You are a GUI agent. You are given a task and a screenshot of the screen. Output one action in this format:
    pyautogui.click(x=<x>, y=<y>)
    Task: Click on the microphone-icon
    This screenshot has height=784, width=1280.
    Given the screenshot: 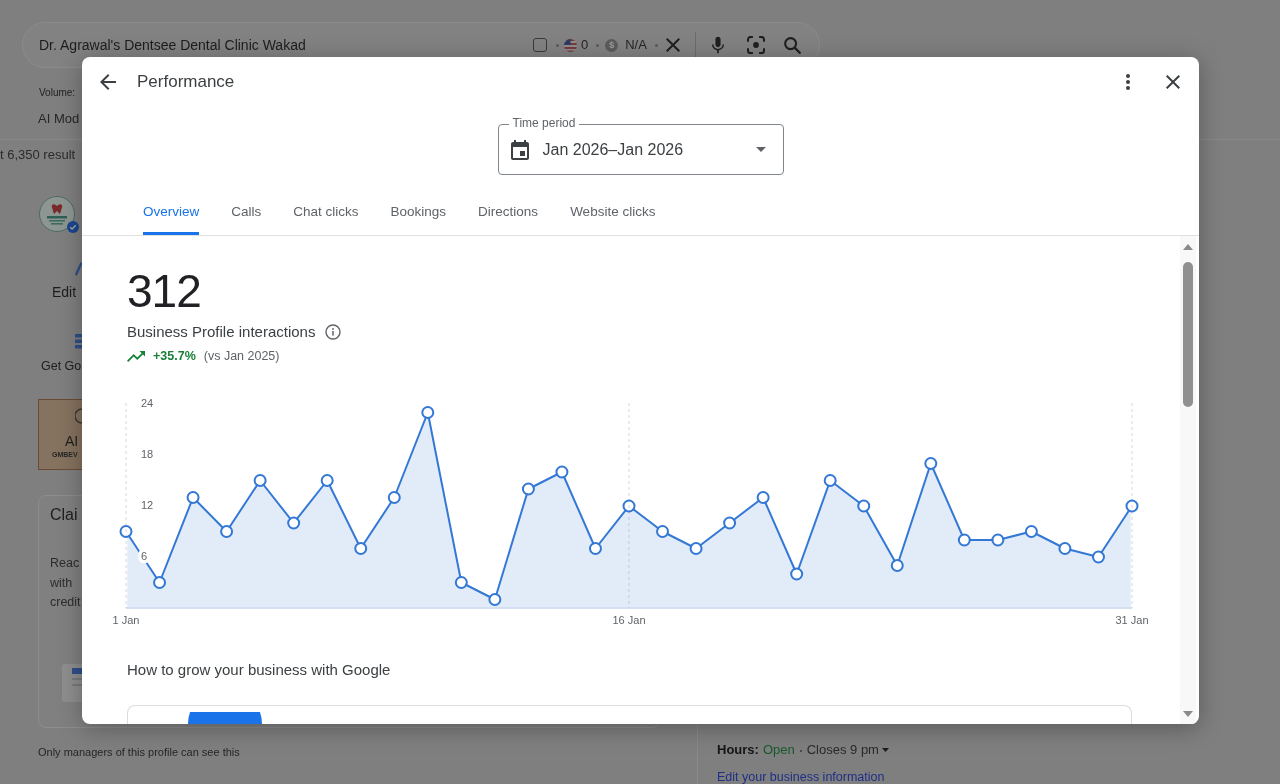 What is the action you would take?
    pyautogui.click(x=717, y=45)
    